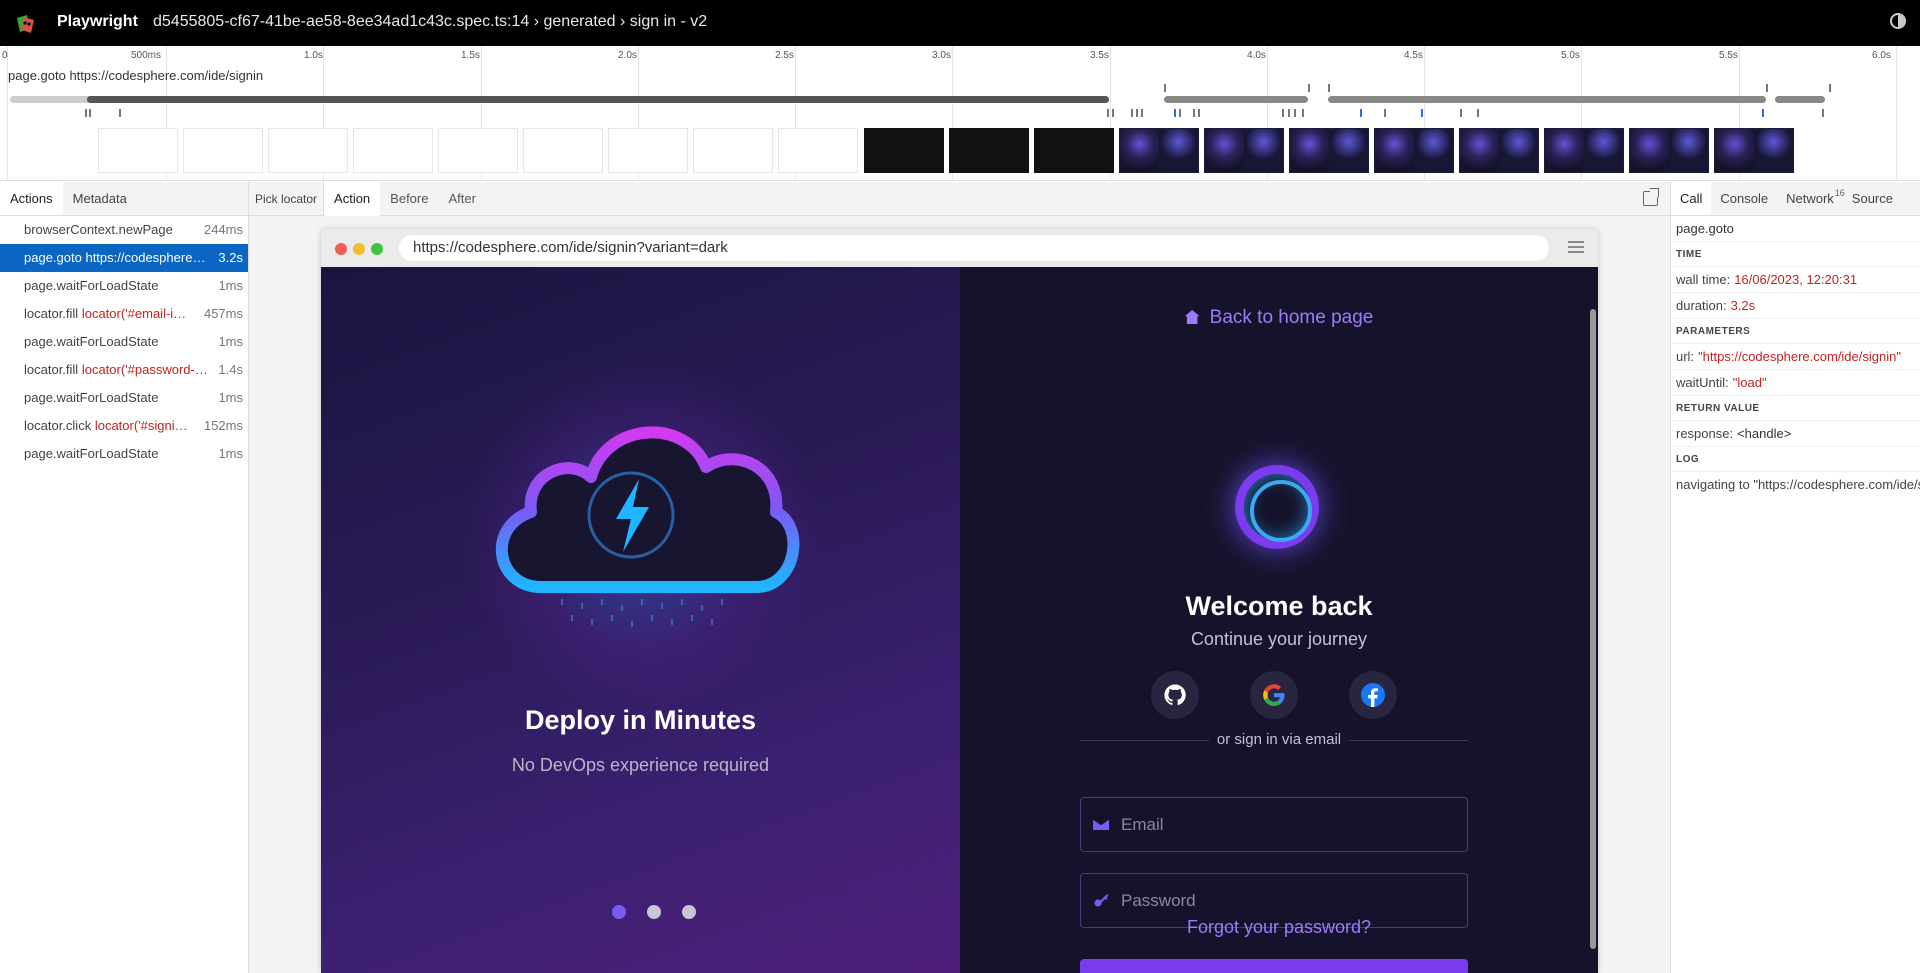  Describe the element at coordinates (223, 313) in the screenshot. I see `action-duration: 457ms` at that location.